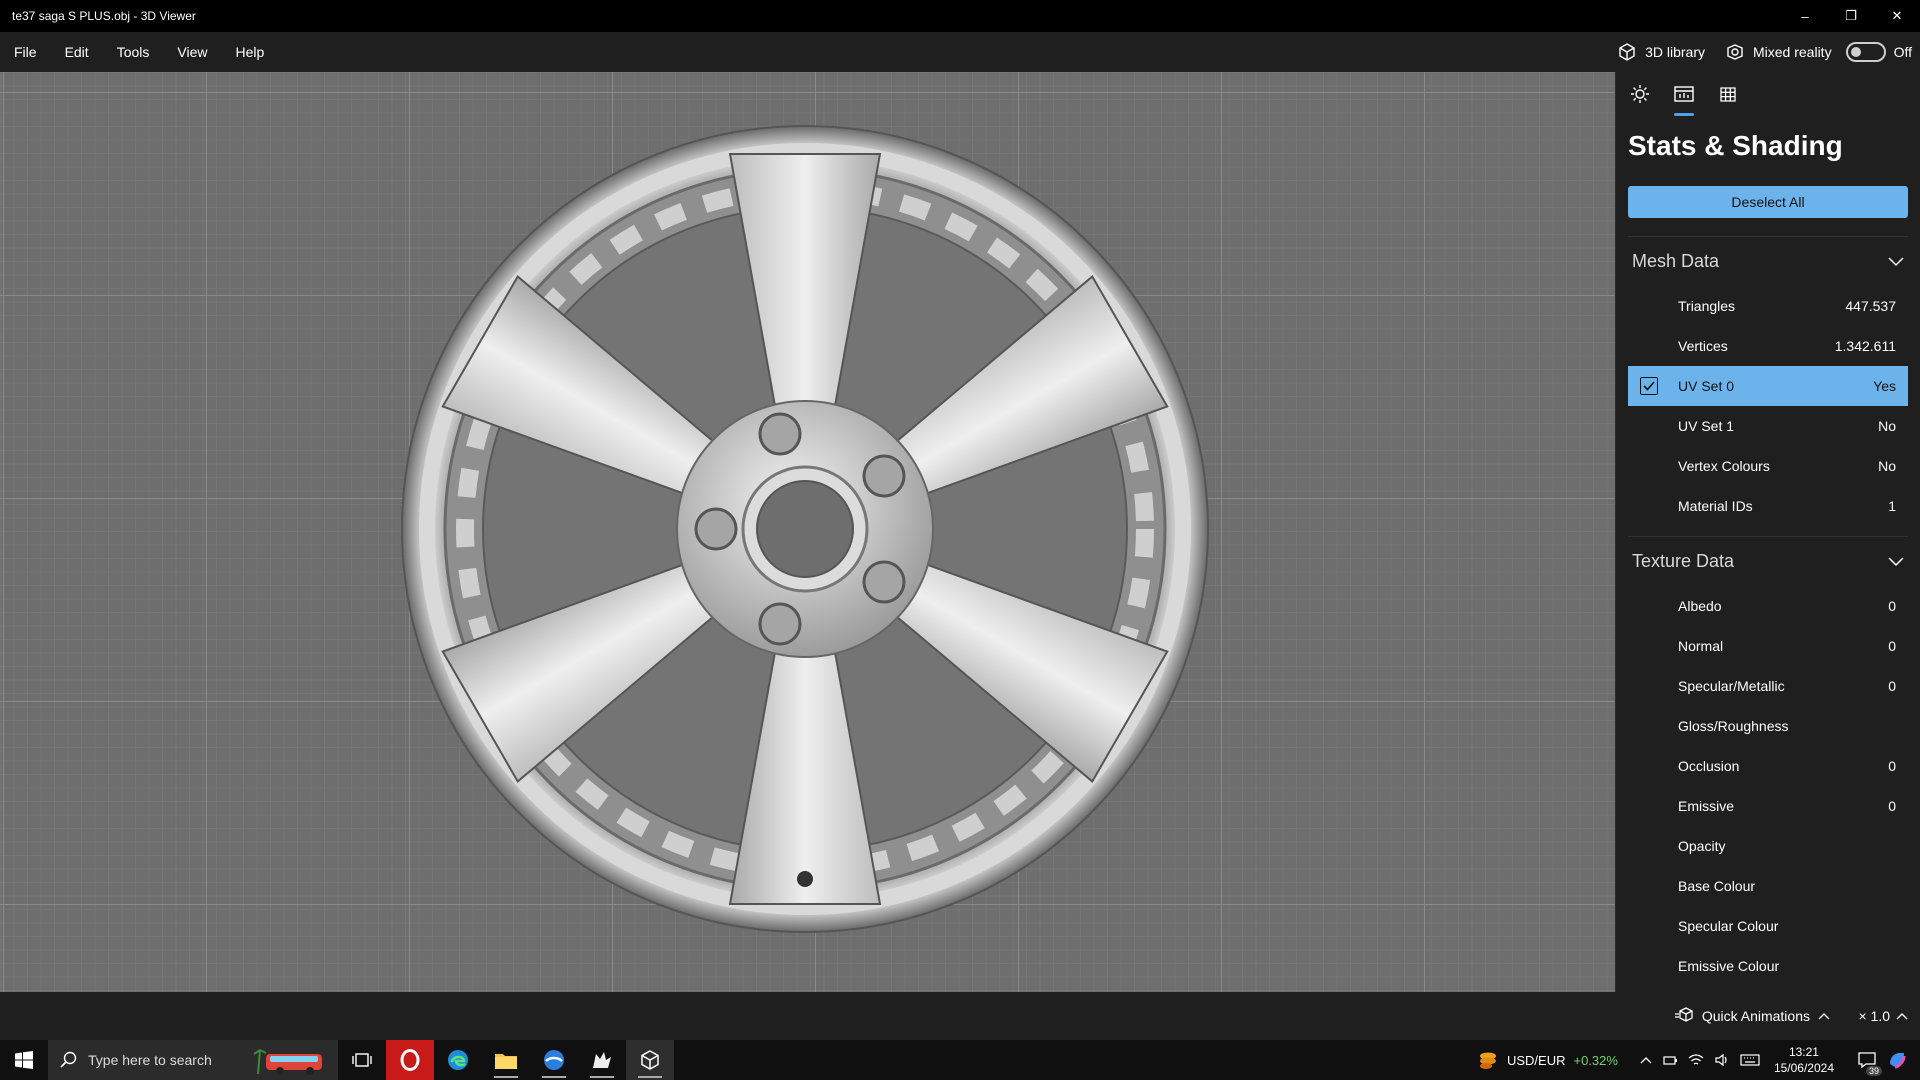 The height and width of the screenshot is (1080, 1920). I want to click on system-tray: USD/EUR +0.32% 13:21 15/06/2024 39, so click(1698, 1060).